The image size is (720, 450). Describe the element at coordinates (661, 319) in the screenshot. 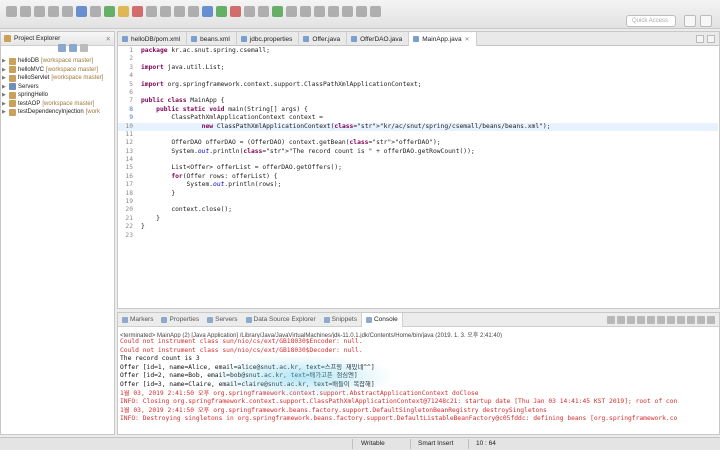

I see `word-wrap-icon` at that location.